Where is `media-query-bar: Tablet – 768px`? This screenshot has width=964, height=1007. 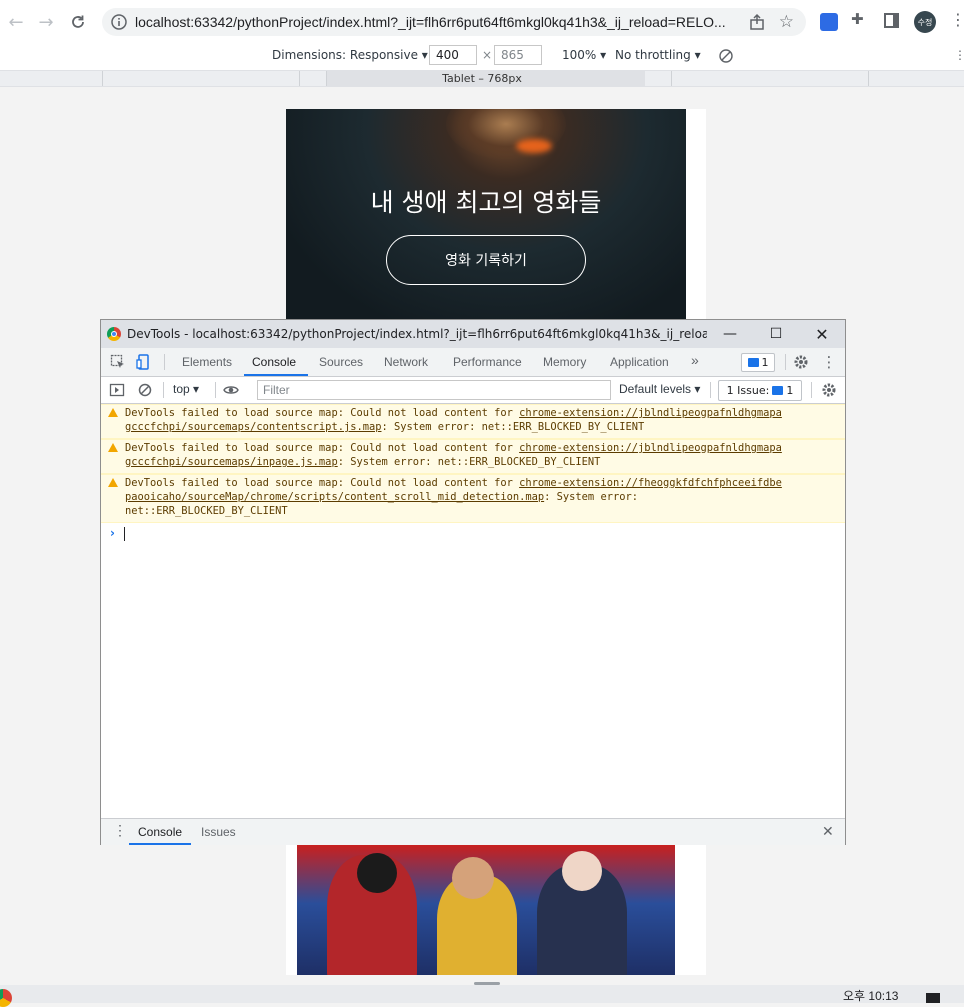 media-query-bar: Tablet – 768px is located at coordinates (482, 78).